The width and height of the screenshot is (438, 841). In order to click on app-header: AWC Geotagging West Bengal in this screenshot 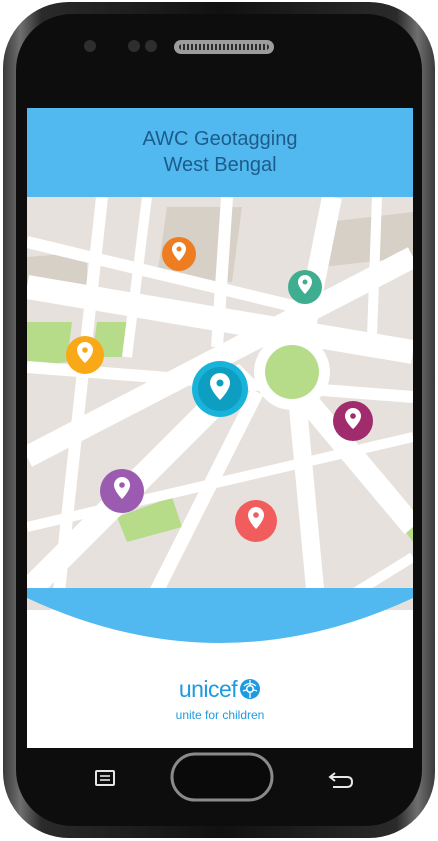, I will do `click(220, 152)`.